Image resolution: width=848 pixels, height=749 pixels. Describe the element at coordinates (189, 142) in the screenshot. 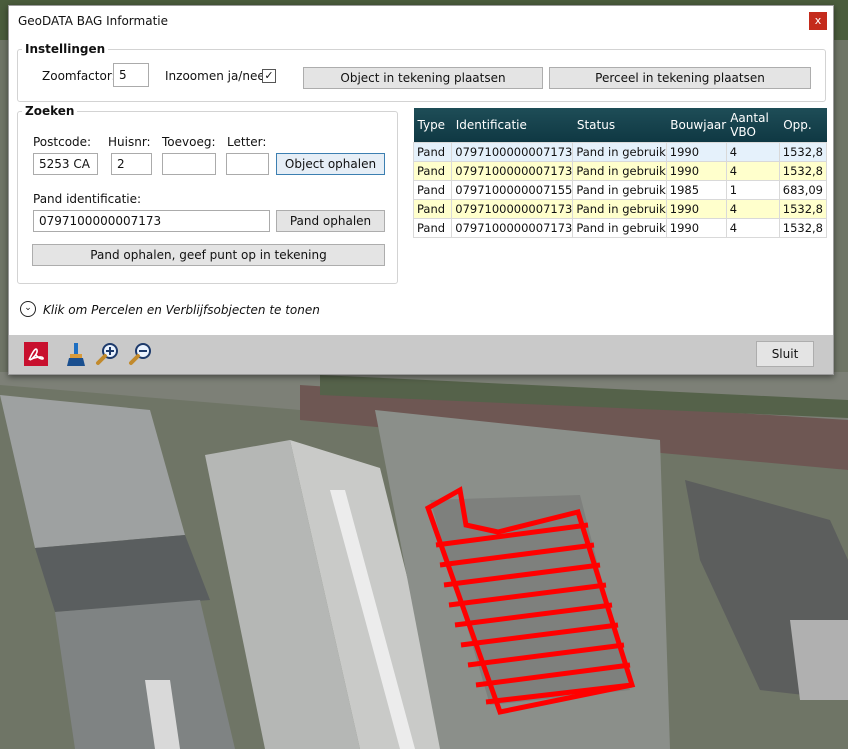

I see `toevoeg-label: Toevoeg:` at that location.